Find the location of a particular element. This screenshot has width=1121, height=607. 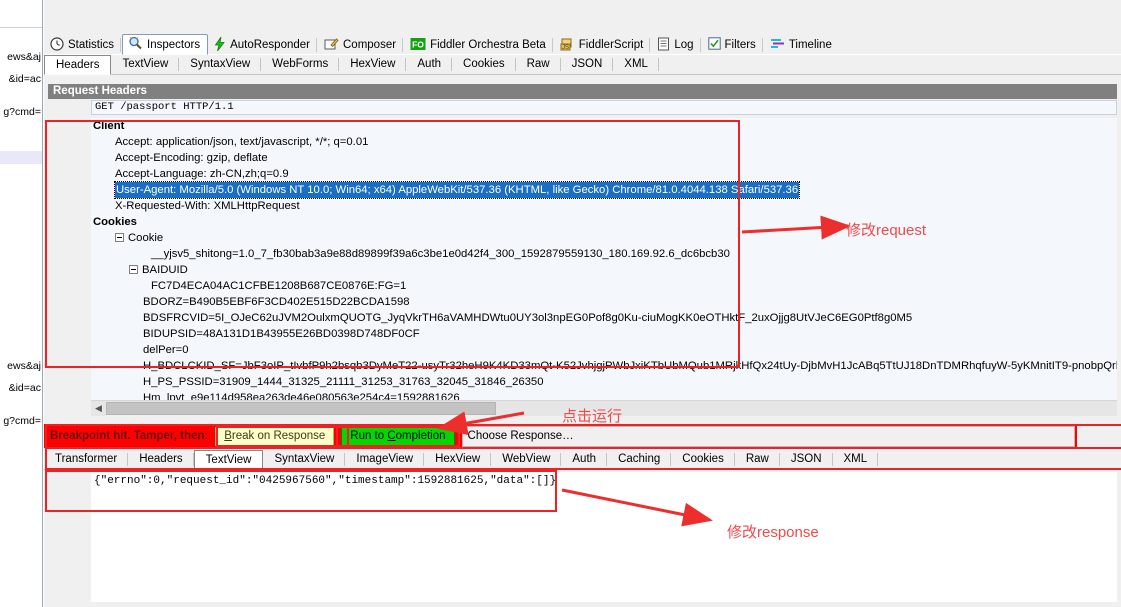

clock-icon is located at coordinates (57, 45).